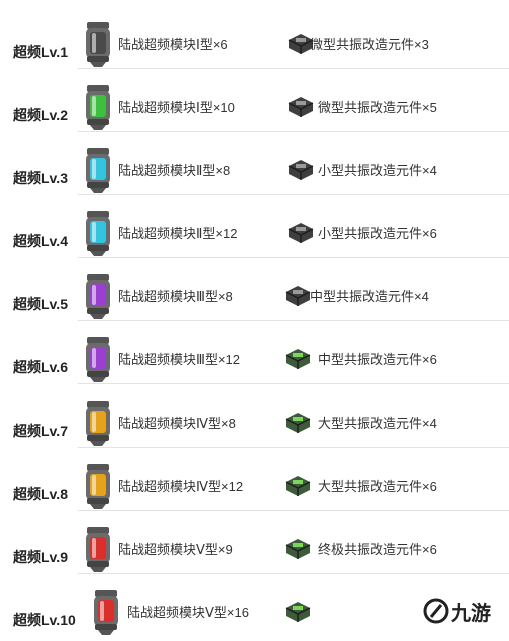 The image size is (509, 641). What do you see at coordinates (175, 549) in the screenshot?
I see `module-requirement: 陆战超频模块Ⅴ型×9` at bounding box center [175, 549].